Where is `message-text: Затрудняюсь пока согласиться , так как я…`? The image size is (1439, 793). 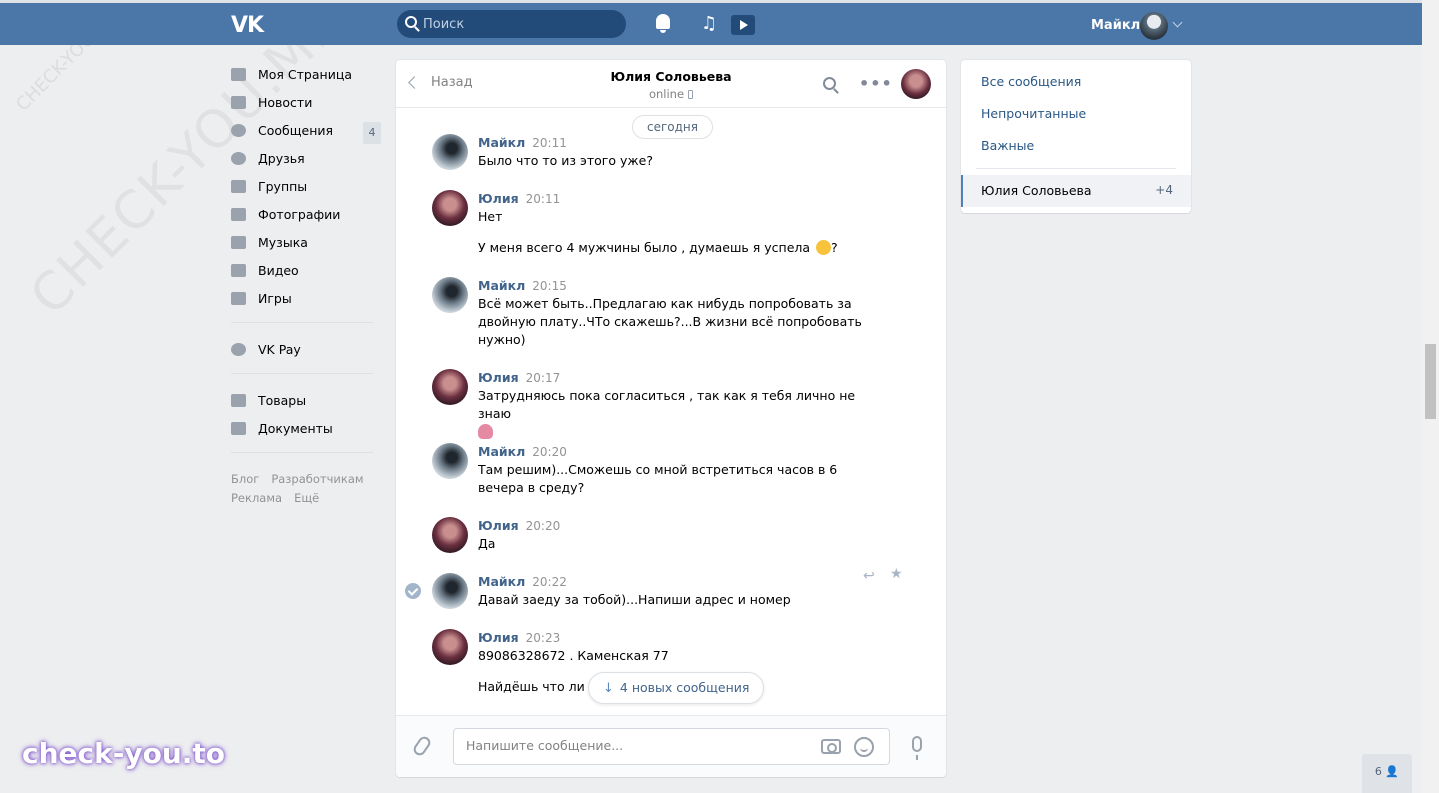
message-text: Затрудняюсь пока согласиться , так как я… is located at coordinates (673, 414).